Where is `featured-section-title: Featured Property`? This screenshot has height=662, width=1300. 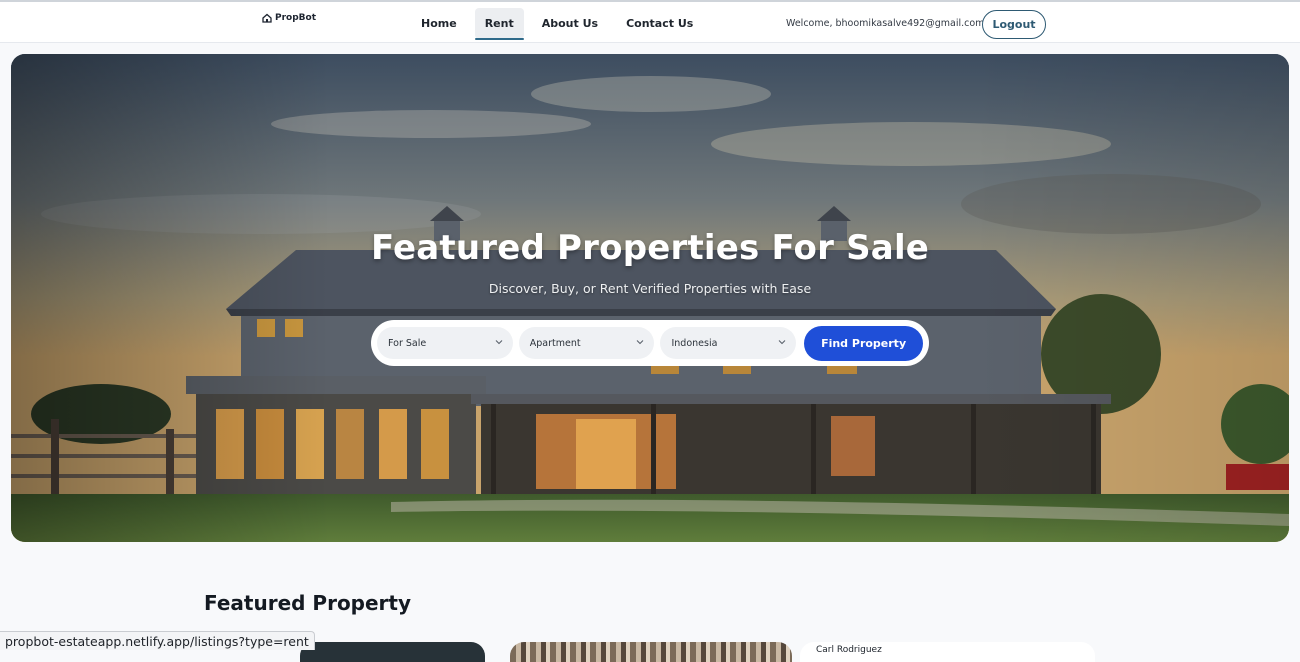 featured-section-title: Featured Property is located at coordinates (308, 603).